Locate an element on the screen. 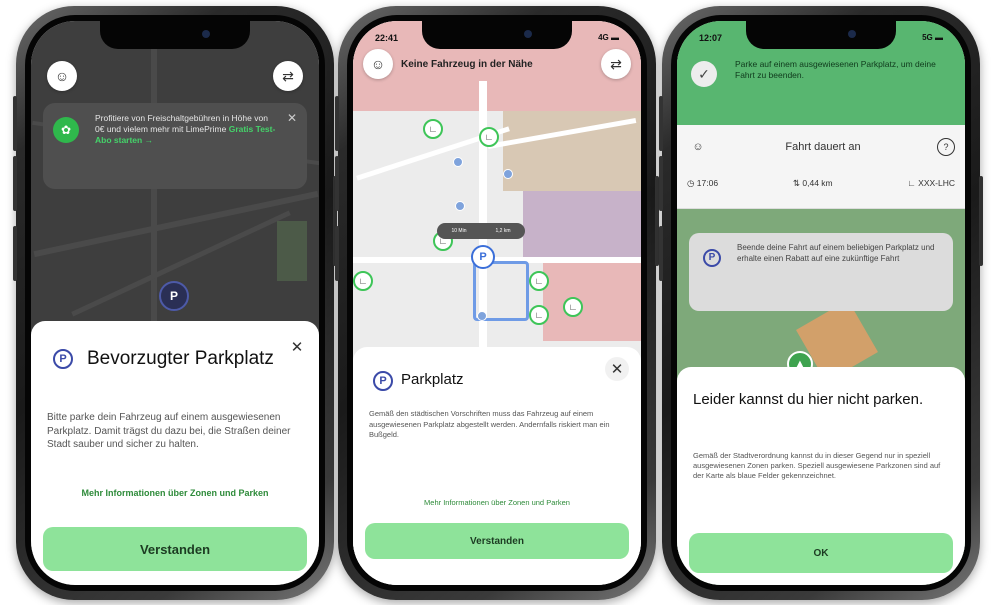 This screenshot has width=993, height=605. clock-icon: ◷ is located at coordinates (691, 182).